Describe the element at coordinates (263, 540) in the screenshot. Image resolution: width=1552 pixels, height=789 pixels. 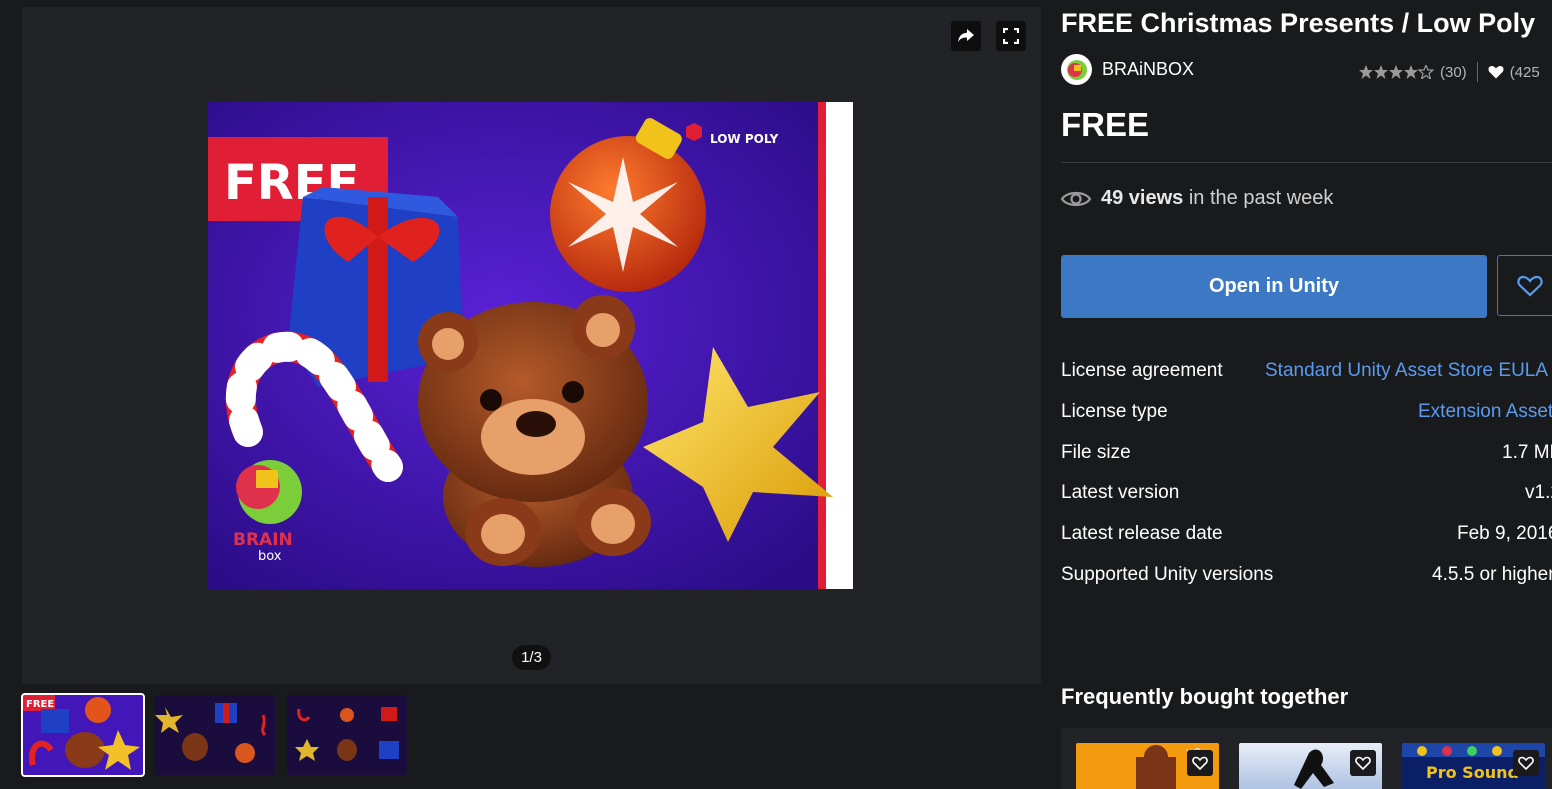
I see `hero-brand-top: BRAIN` at that location.